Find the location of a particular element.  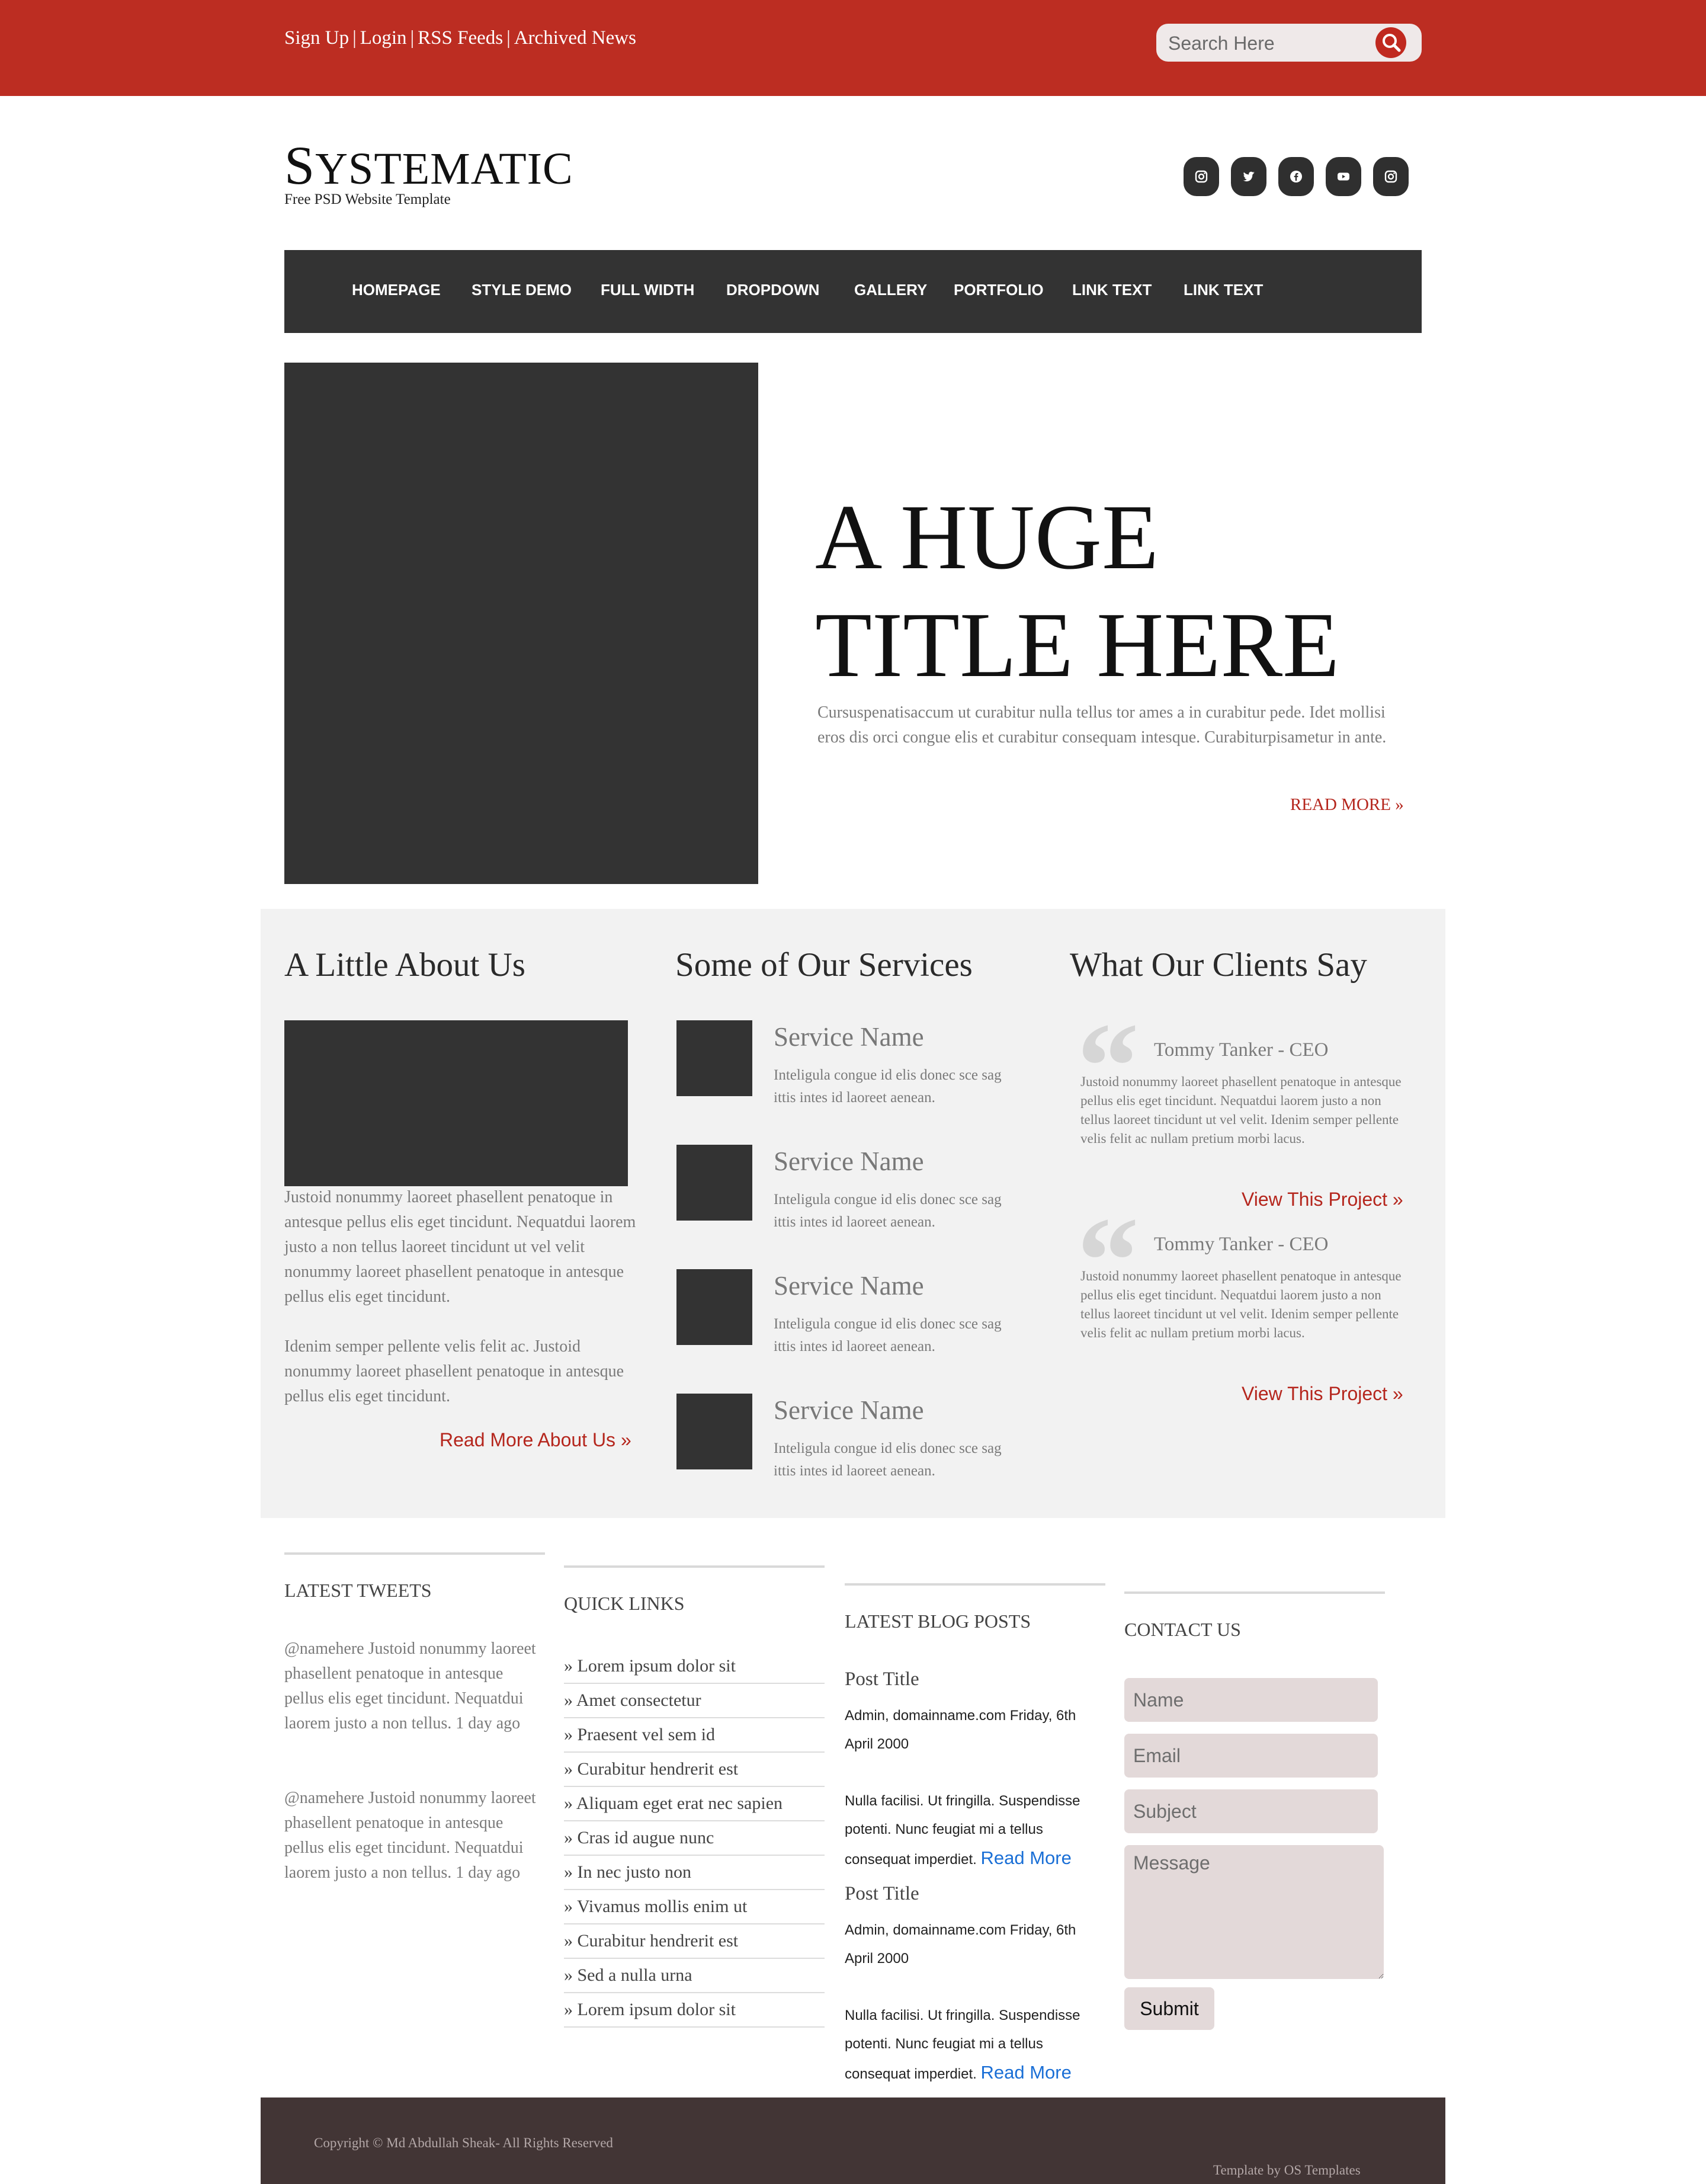

search-icon is located at coordinates (1392, 43).